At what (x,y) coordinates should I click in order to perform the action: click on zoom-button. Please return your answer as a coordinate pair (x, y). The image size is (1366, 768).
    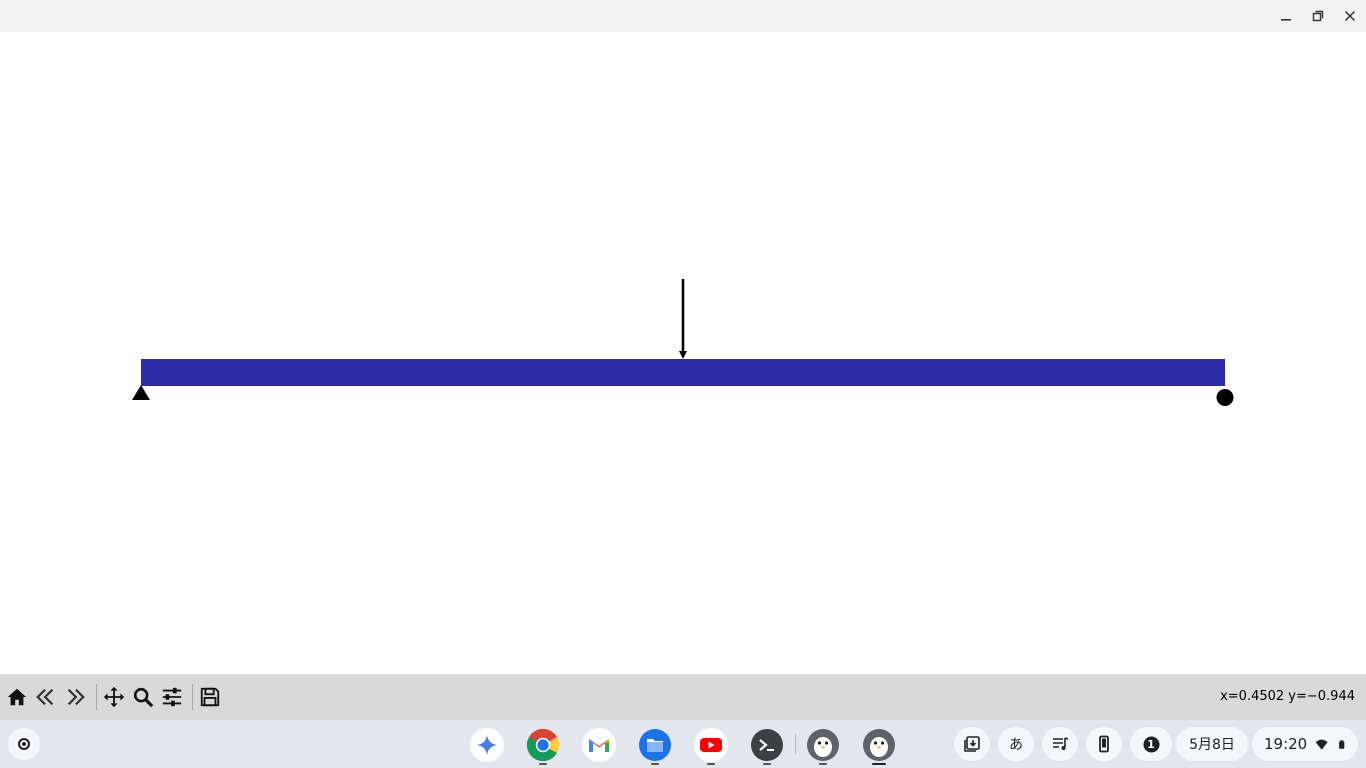
    Looking at the image, I should click on (143, 697).